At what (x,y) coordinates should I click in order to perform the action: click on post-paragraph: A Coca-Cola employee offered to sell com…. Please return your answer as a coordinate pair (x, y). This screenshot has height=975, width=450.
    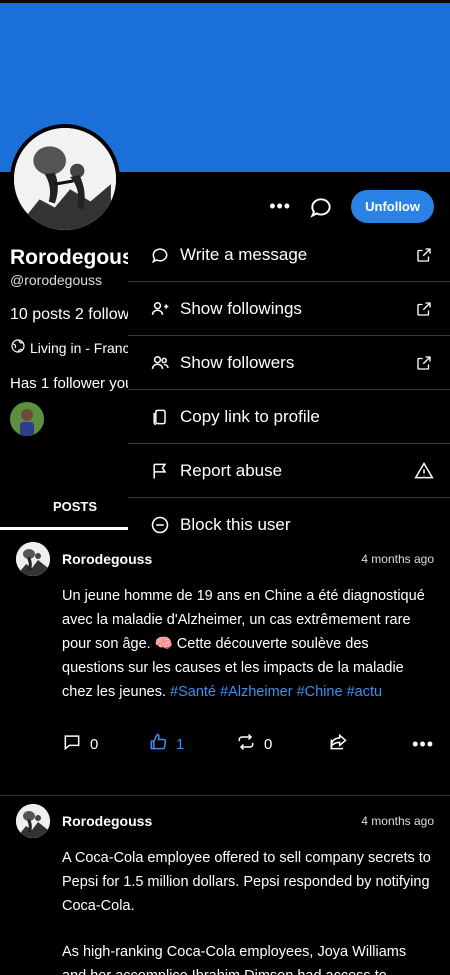
    Looking at the image, I should click on (246, 882).